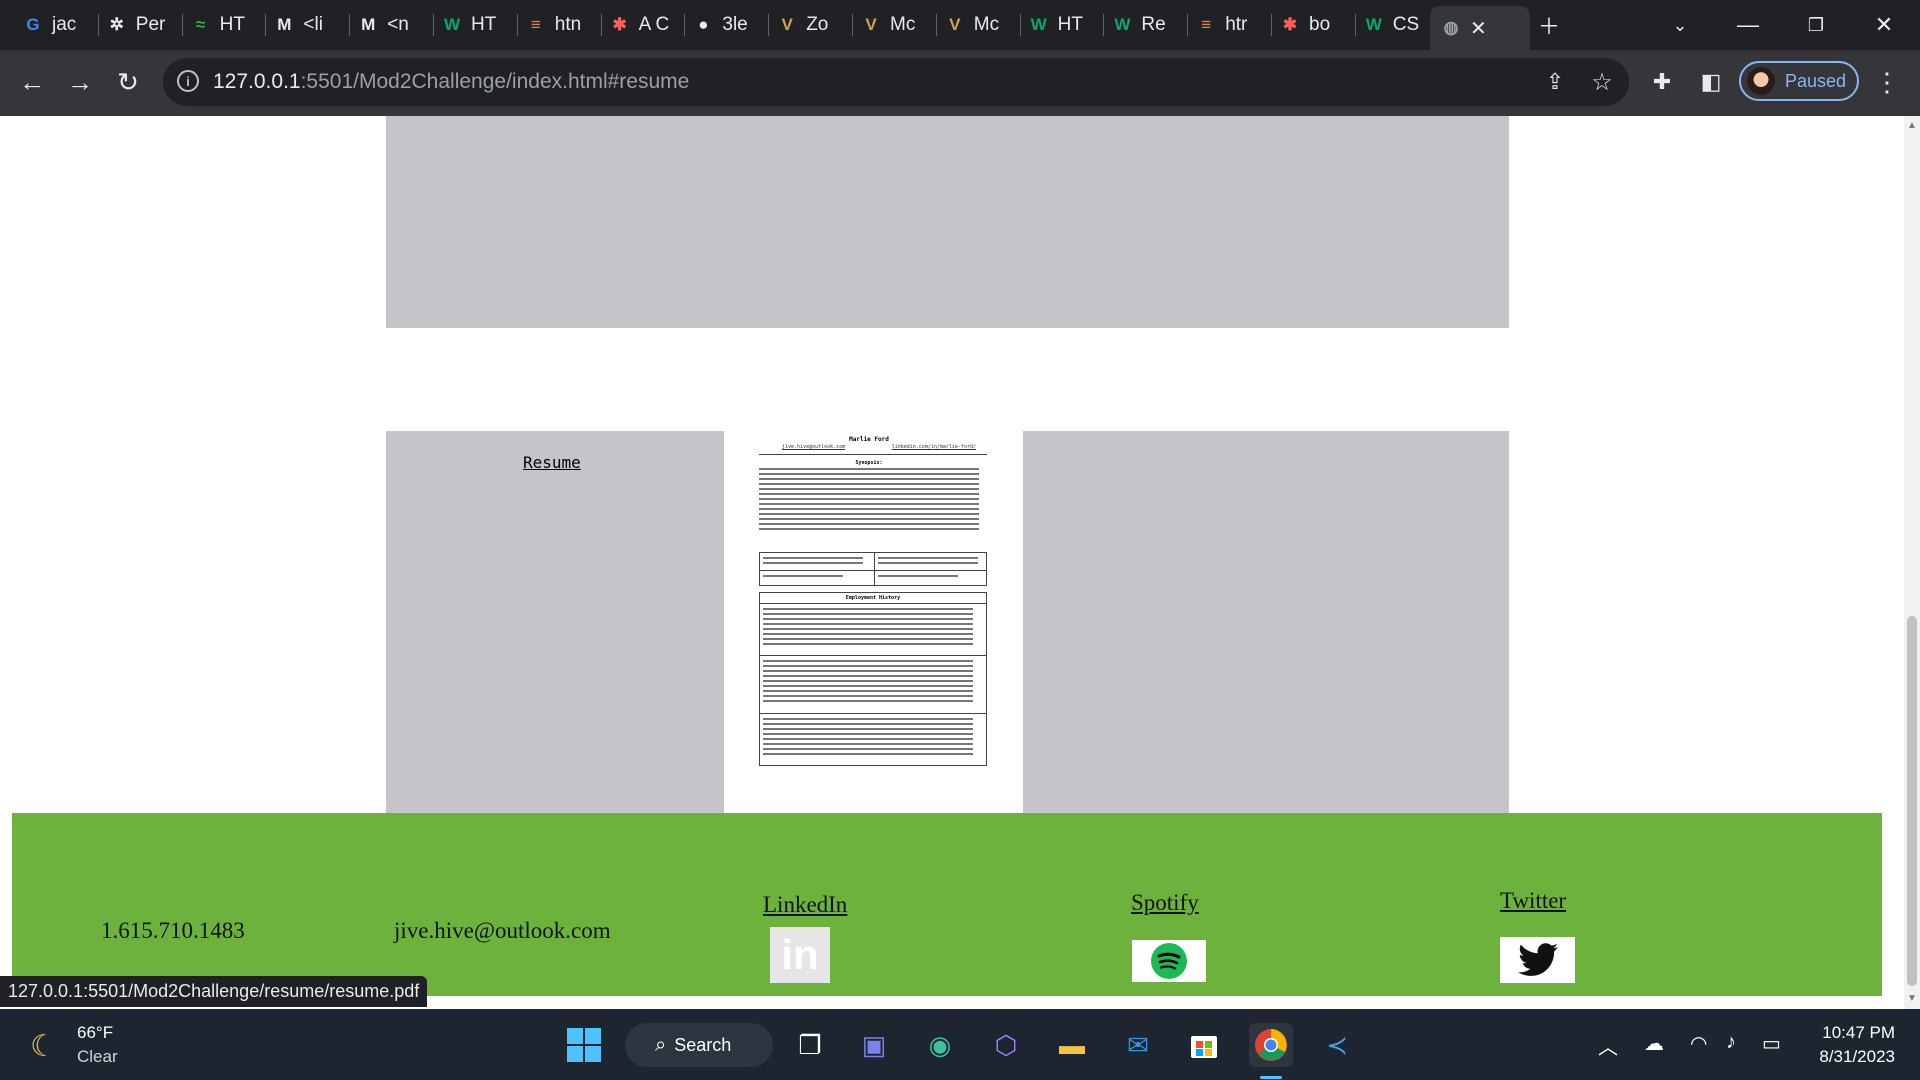 The height and width of the screenshot is (1080, 1920). Describe the element at coordinates (810, 1045) in the screenshot. I see `task-view-icon: ❐` at that location.